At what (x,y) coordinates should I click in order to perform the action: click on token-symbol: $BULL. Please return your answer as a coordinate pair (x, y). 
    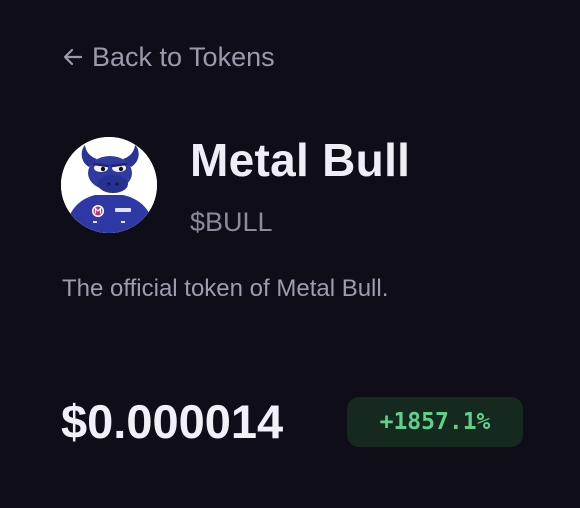
    Looking at the image, I should click on (231, 222).